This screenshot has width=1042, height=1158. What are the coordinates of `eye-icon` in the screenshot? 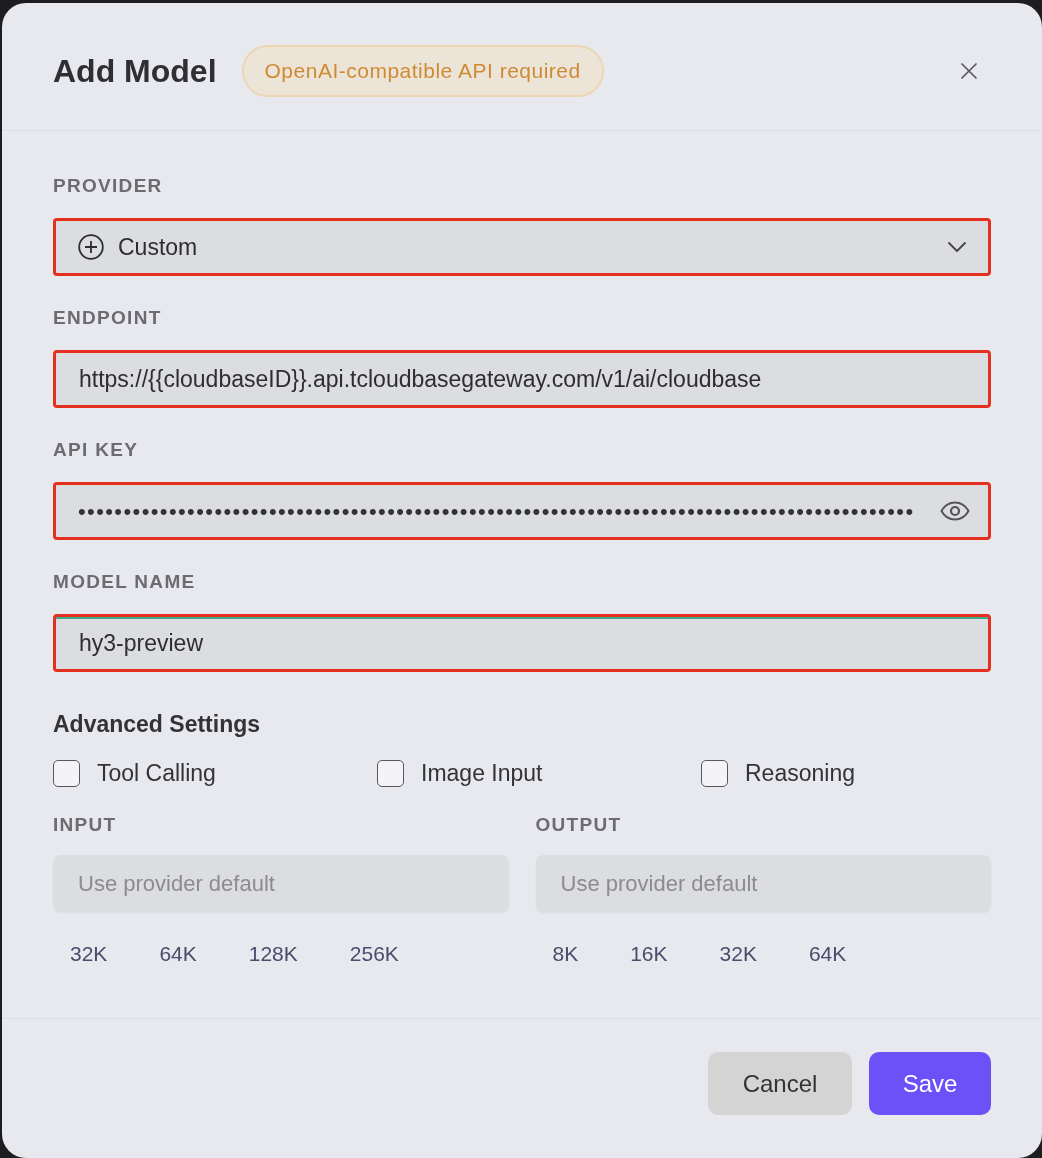 It's located at (955, 511).